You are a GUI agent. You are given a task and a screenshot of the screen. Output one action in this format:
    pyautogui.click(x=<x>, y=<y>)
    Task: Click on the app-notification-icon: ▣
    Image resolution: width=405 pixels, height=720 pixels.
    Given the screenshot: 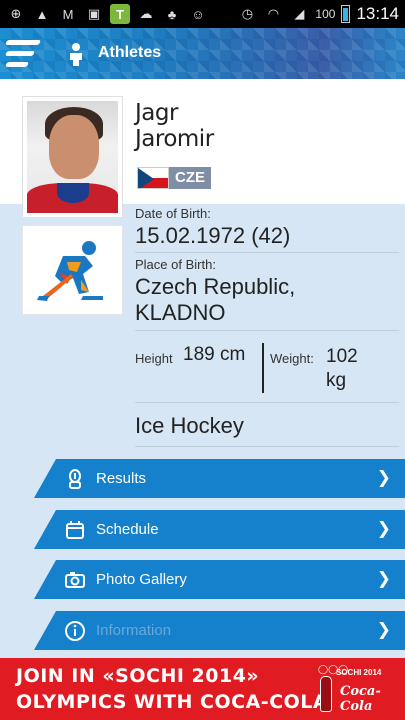 What is the action you would take?
    pyautogui.click(x=94, y=13)
    